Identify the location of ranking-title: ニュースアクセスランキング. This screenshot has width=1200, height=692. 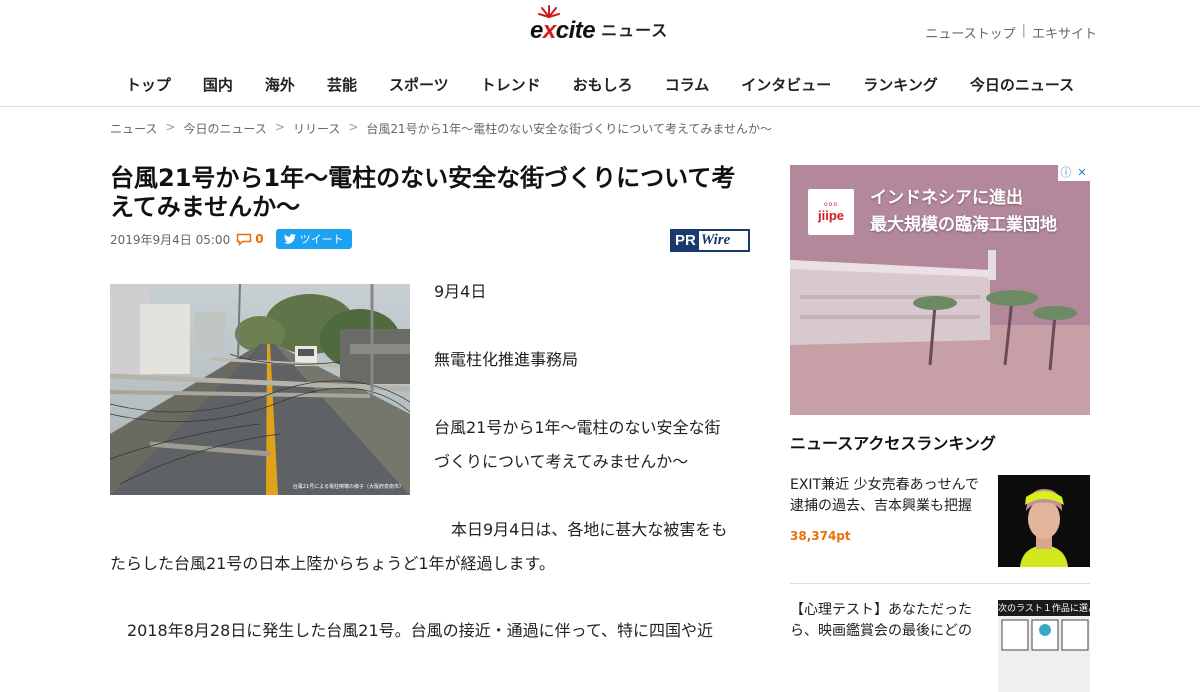
(893, 443).